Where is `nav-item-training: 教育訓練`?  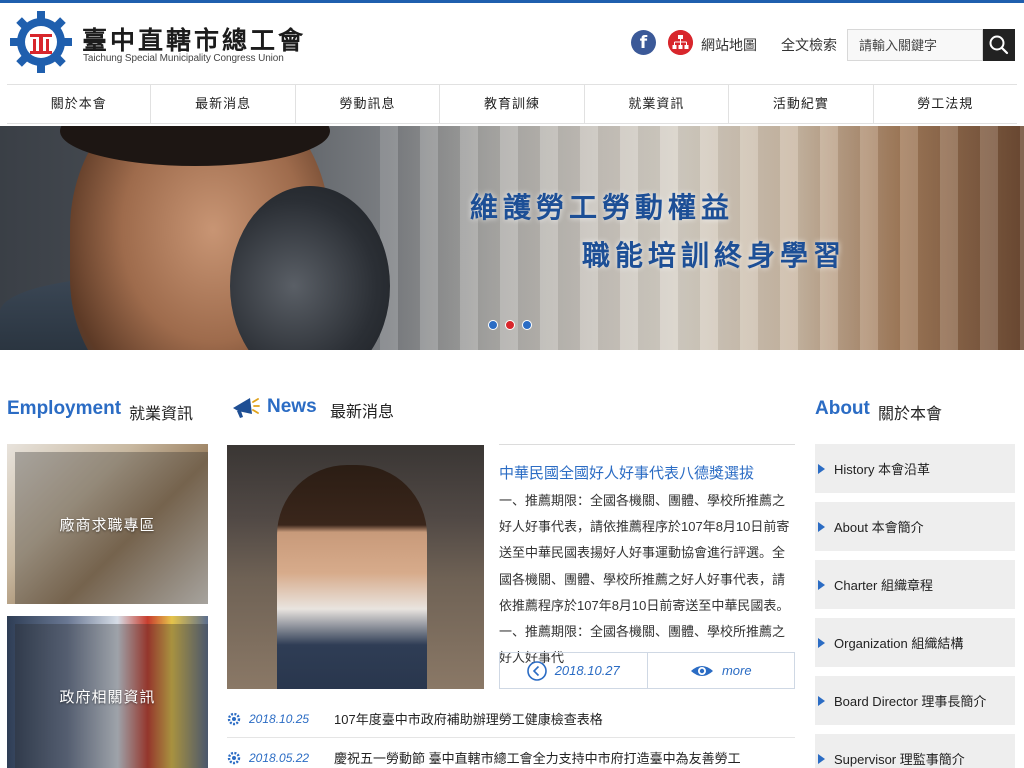 nav-item-training: 教育訓練 is located at coordinates (511, 104).